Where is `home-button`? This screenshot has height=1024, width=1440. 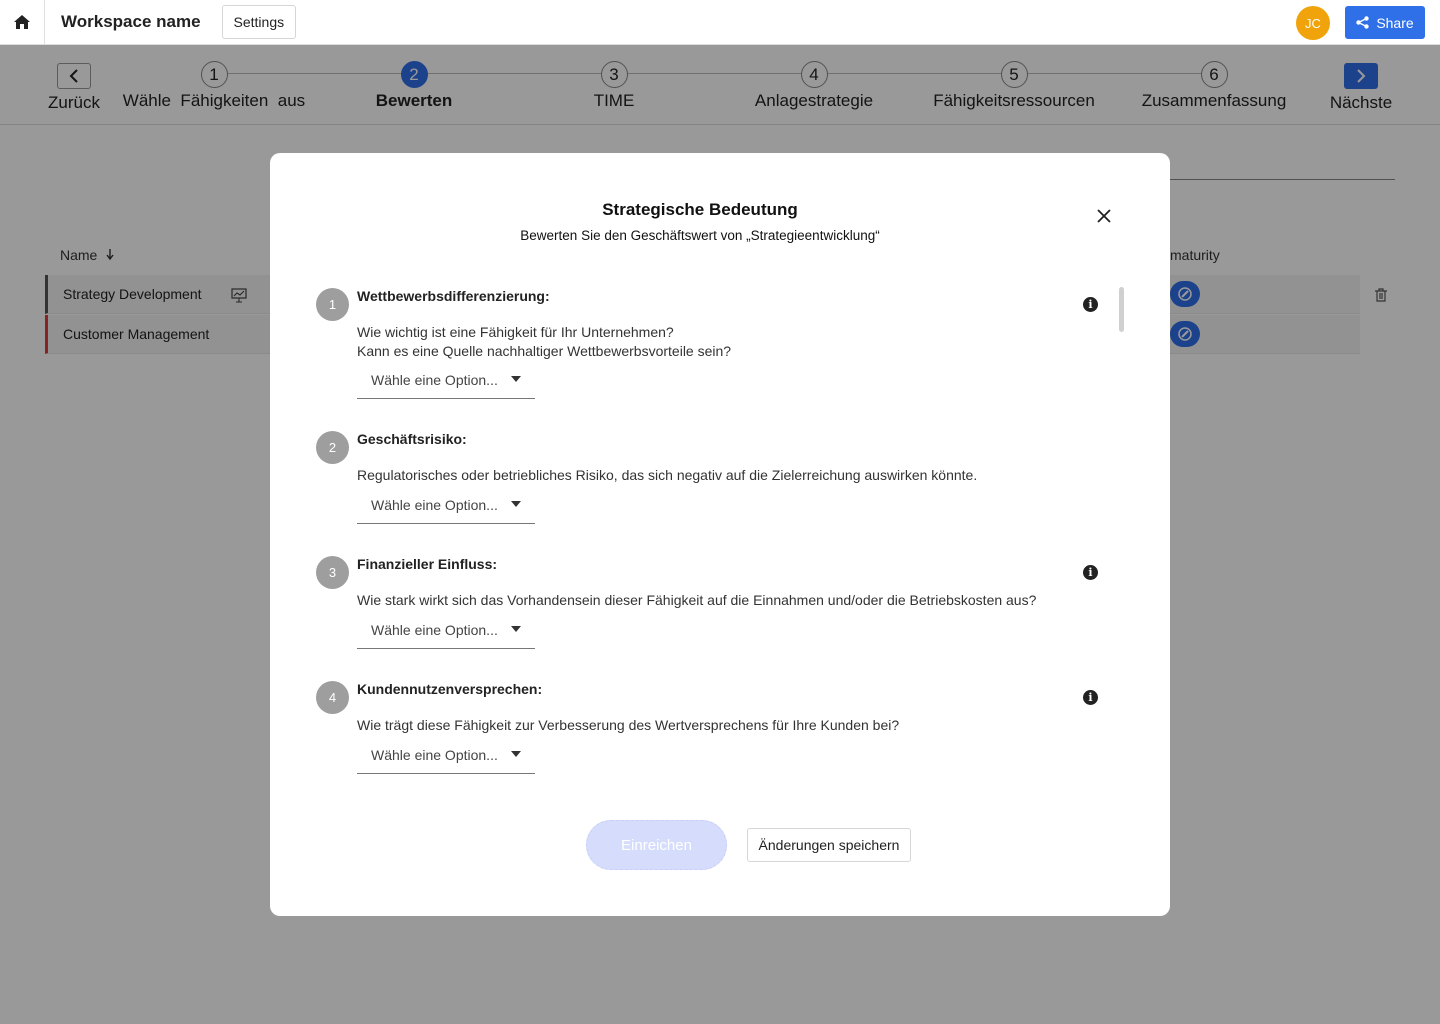 home-button is located at coordinates (22, 22).